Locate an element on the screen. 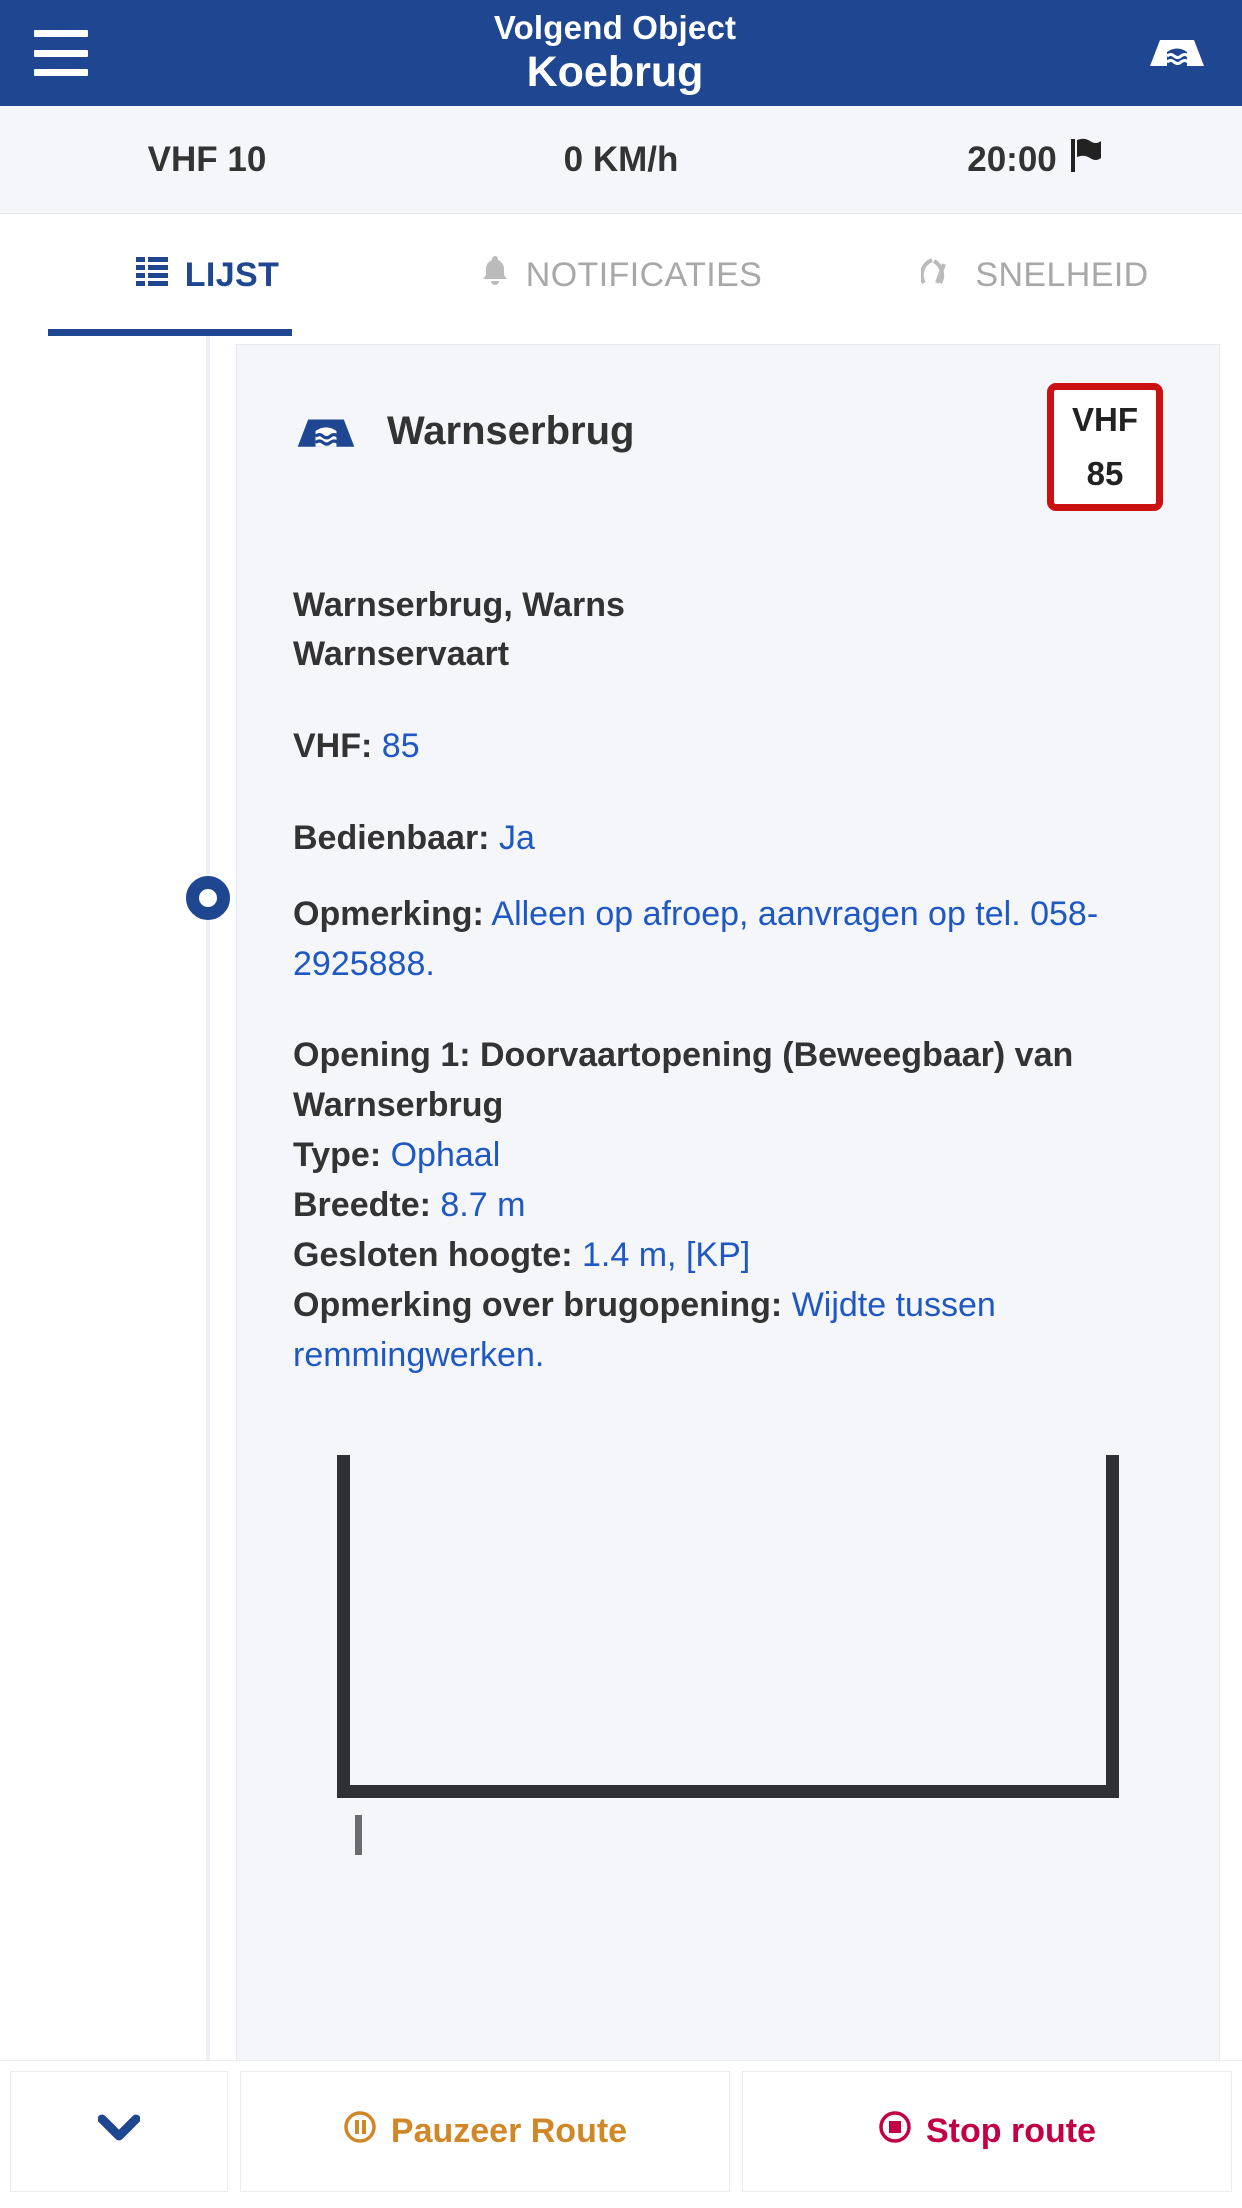 This screenshot has height=2208, width=1242. tab-notificaties-label: NOTIFICATIES is located at coordinates (644, 274).